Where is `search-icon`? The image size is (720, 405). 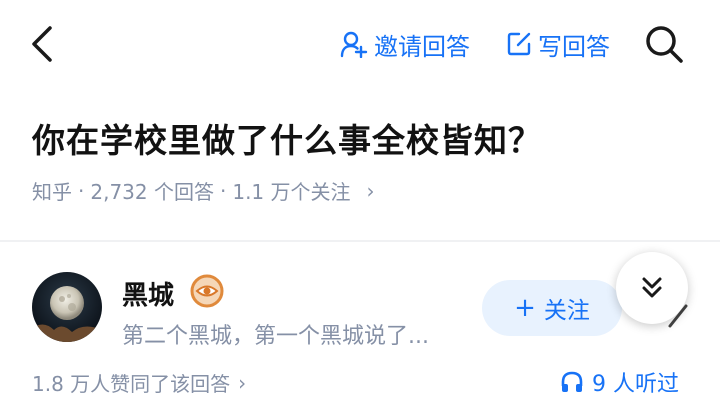
search-icon is located at coordinates (664, 44).